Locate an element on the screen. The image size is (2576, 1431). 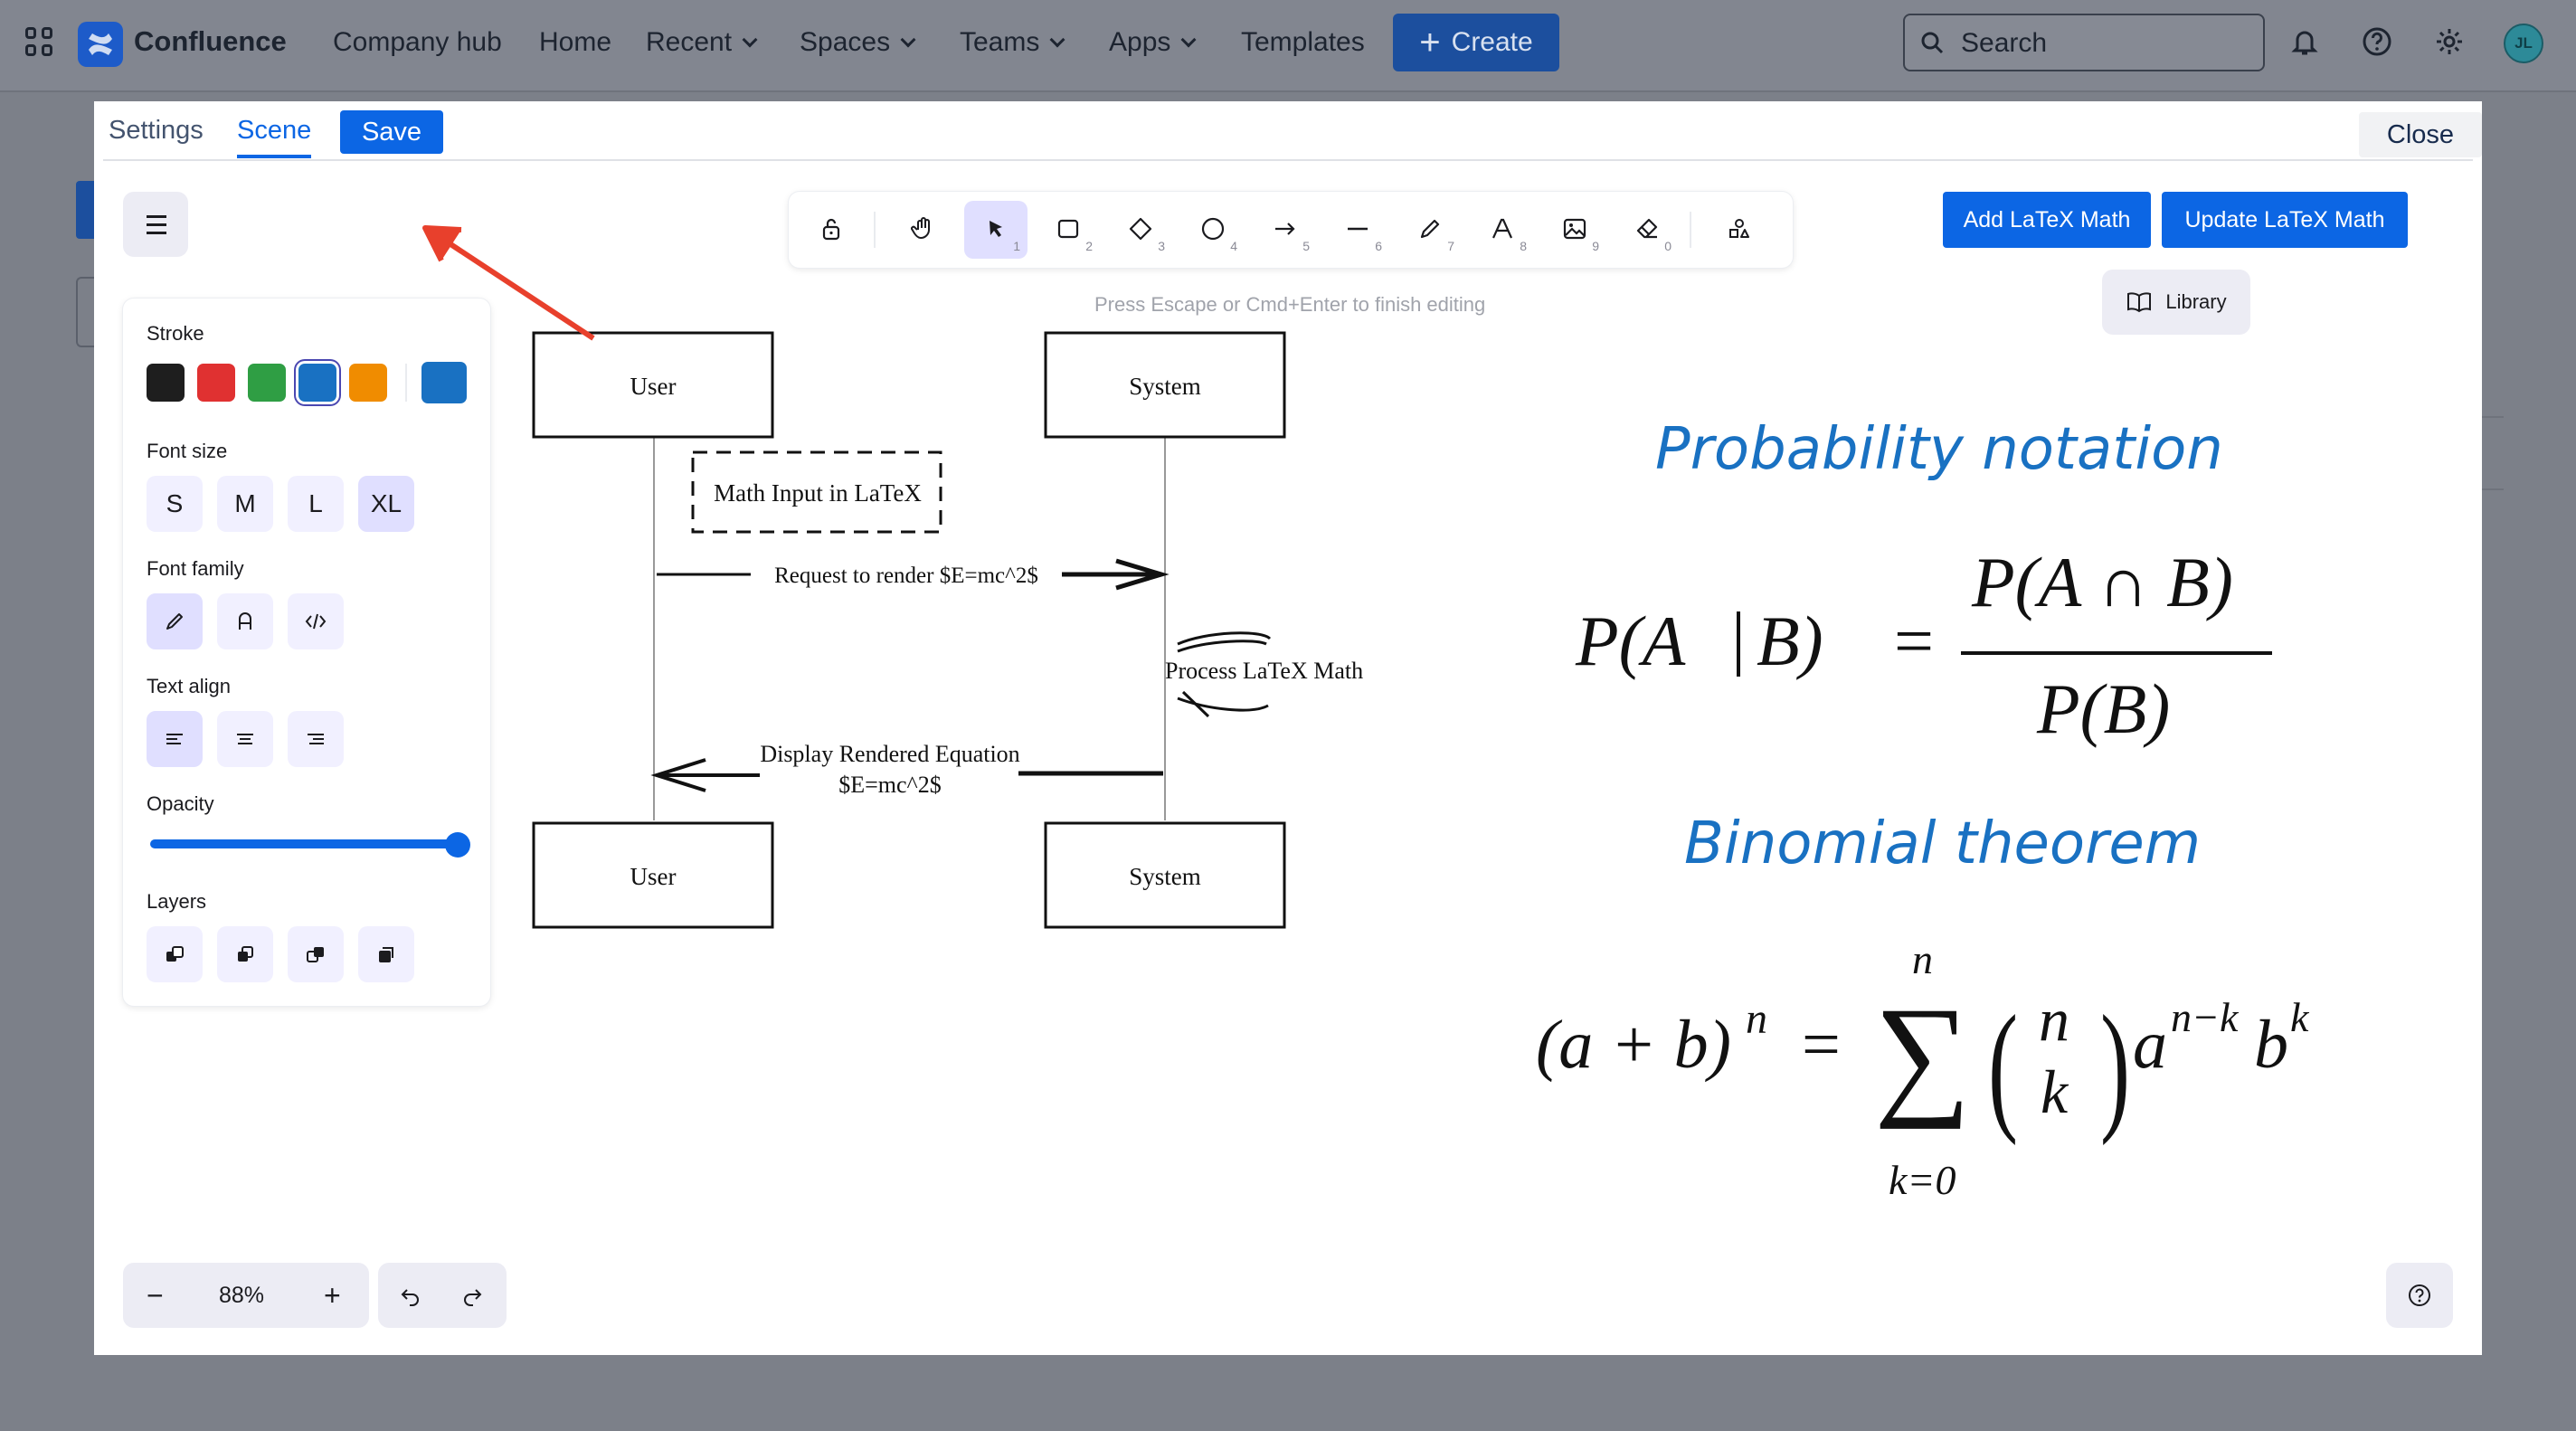
ellipse-icon is located at coordinates (1213, 229).